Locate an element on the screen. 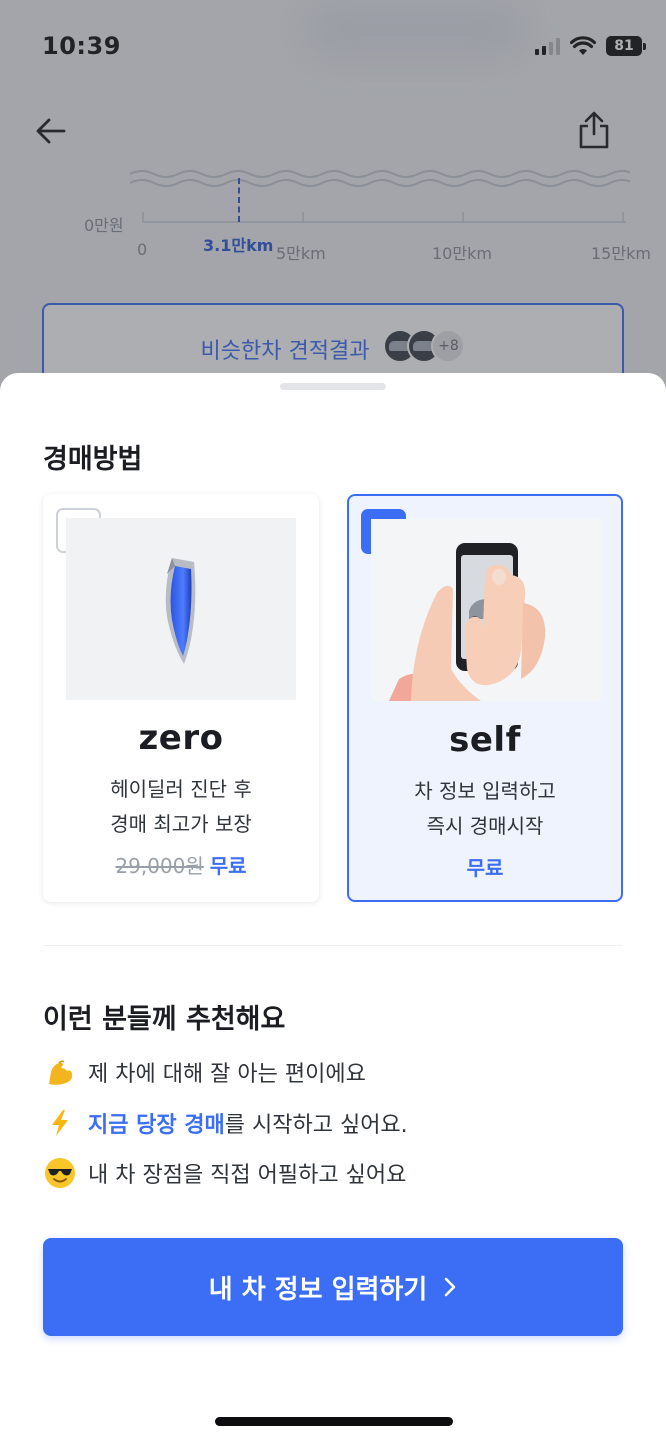  option-price: 무료 is located at coordinates (485, 866).